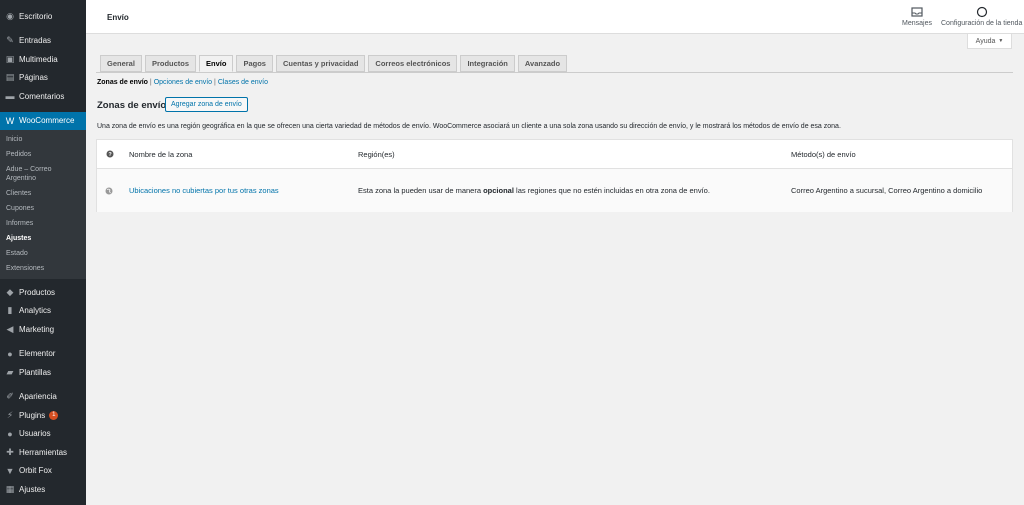  I want to click on menu-item-elementor: ● Elementor, so click(43, 354).